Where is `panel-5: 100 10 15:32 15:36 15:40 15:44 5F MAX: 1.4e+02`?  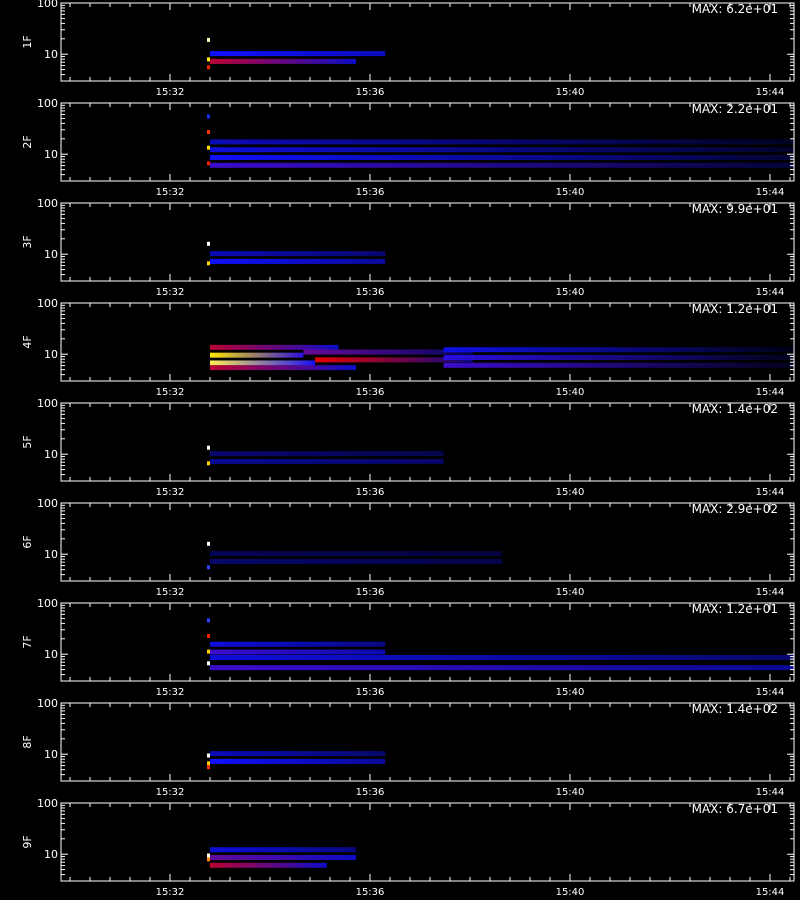
panel-5: 100 10 15:32 15:36 15:40 15:44 5F MAX: 1.4e+02 is located at coordinates (408, 447).